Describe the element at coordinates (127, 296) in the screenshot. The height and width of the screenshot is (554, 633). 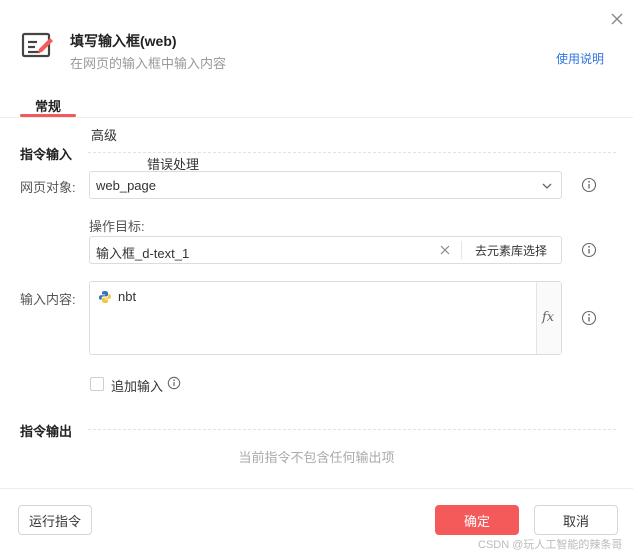
I see `content-value: nbt` at that location.